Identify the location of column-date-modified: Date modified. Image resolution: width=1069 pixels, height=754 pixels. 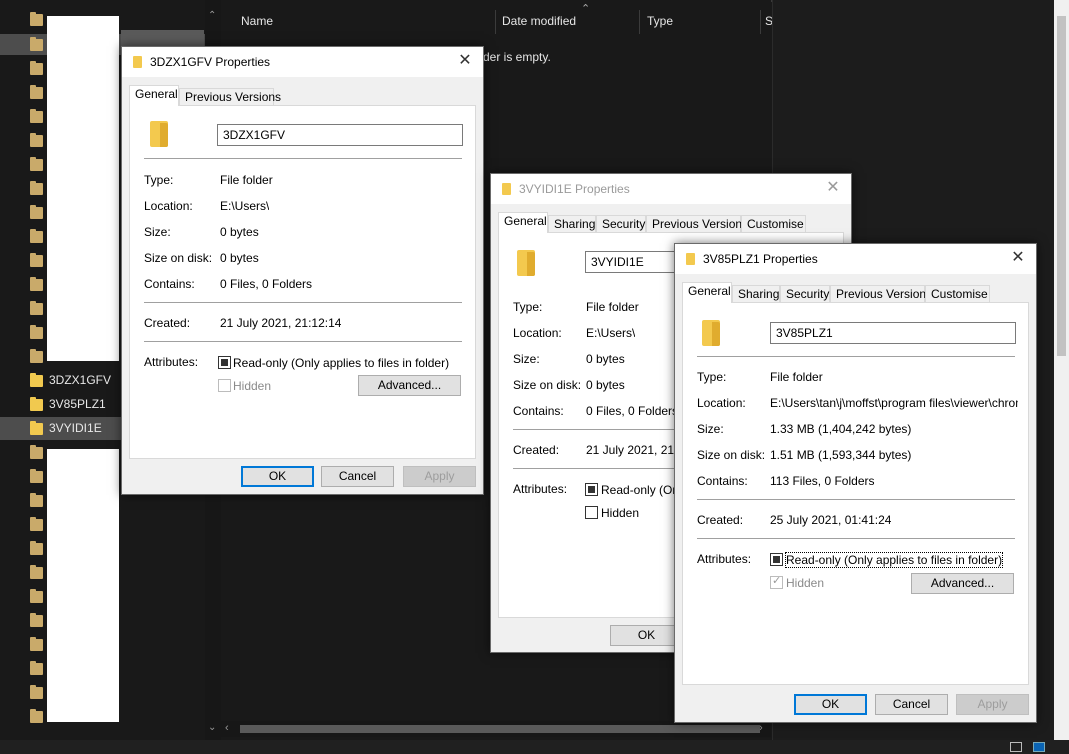
(539, 21).